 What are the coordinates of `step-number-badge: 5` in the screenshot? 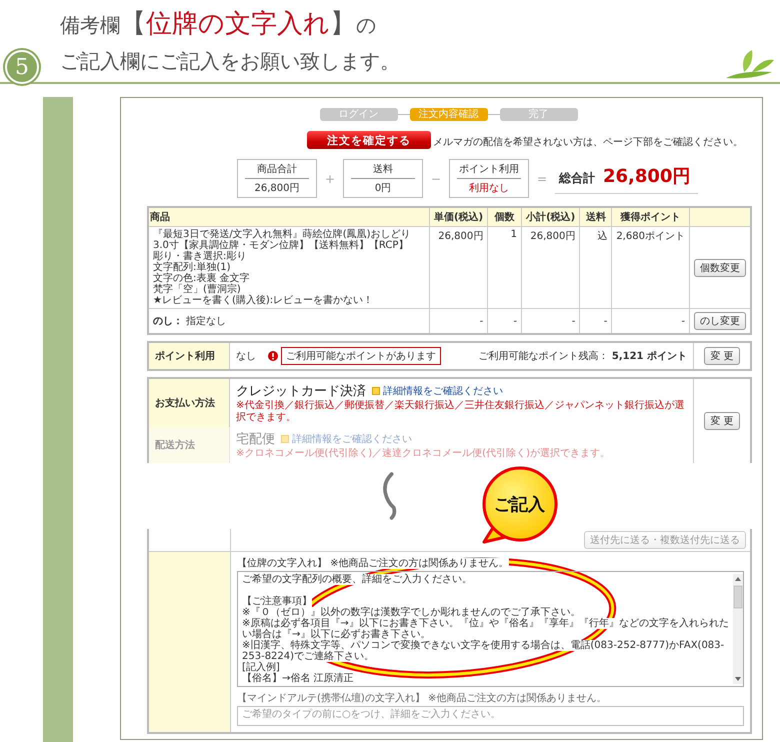 It's located at (22, 67).